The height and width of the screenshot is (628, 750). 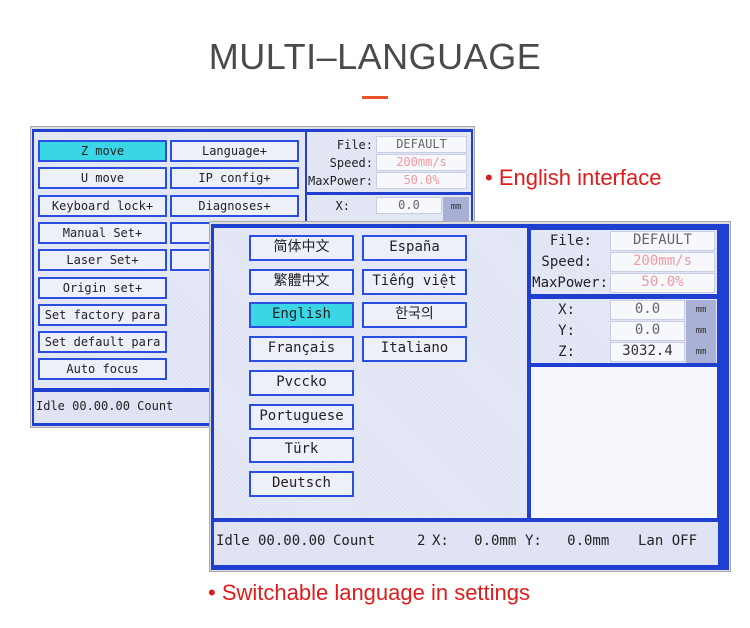 I want to click on language-button: 简体中文, so click(x=301, y=248).